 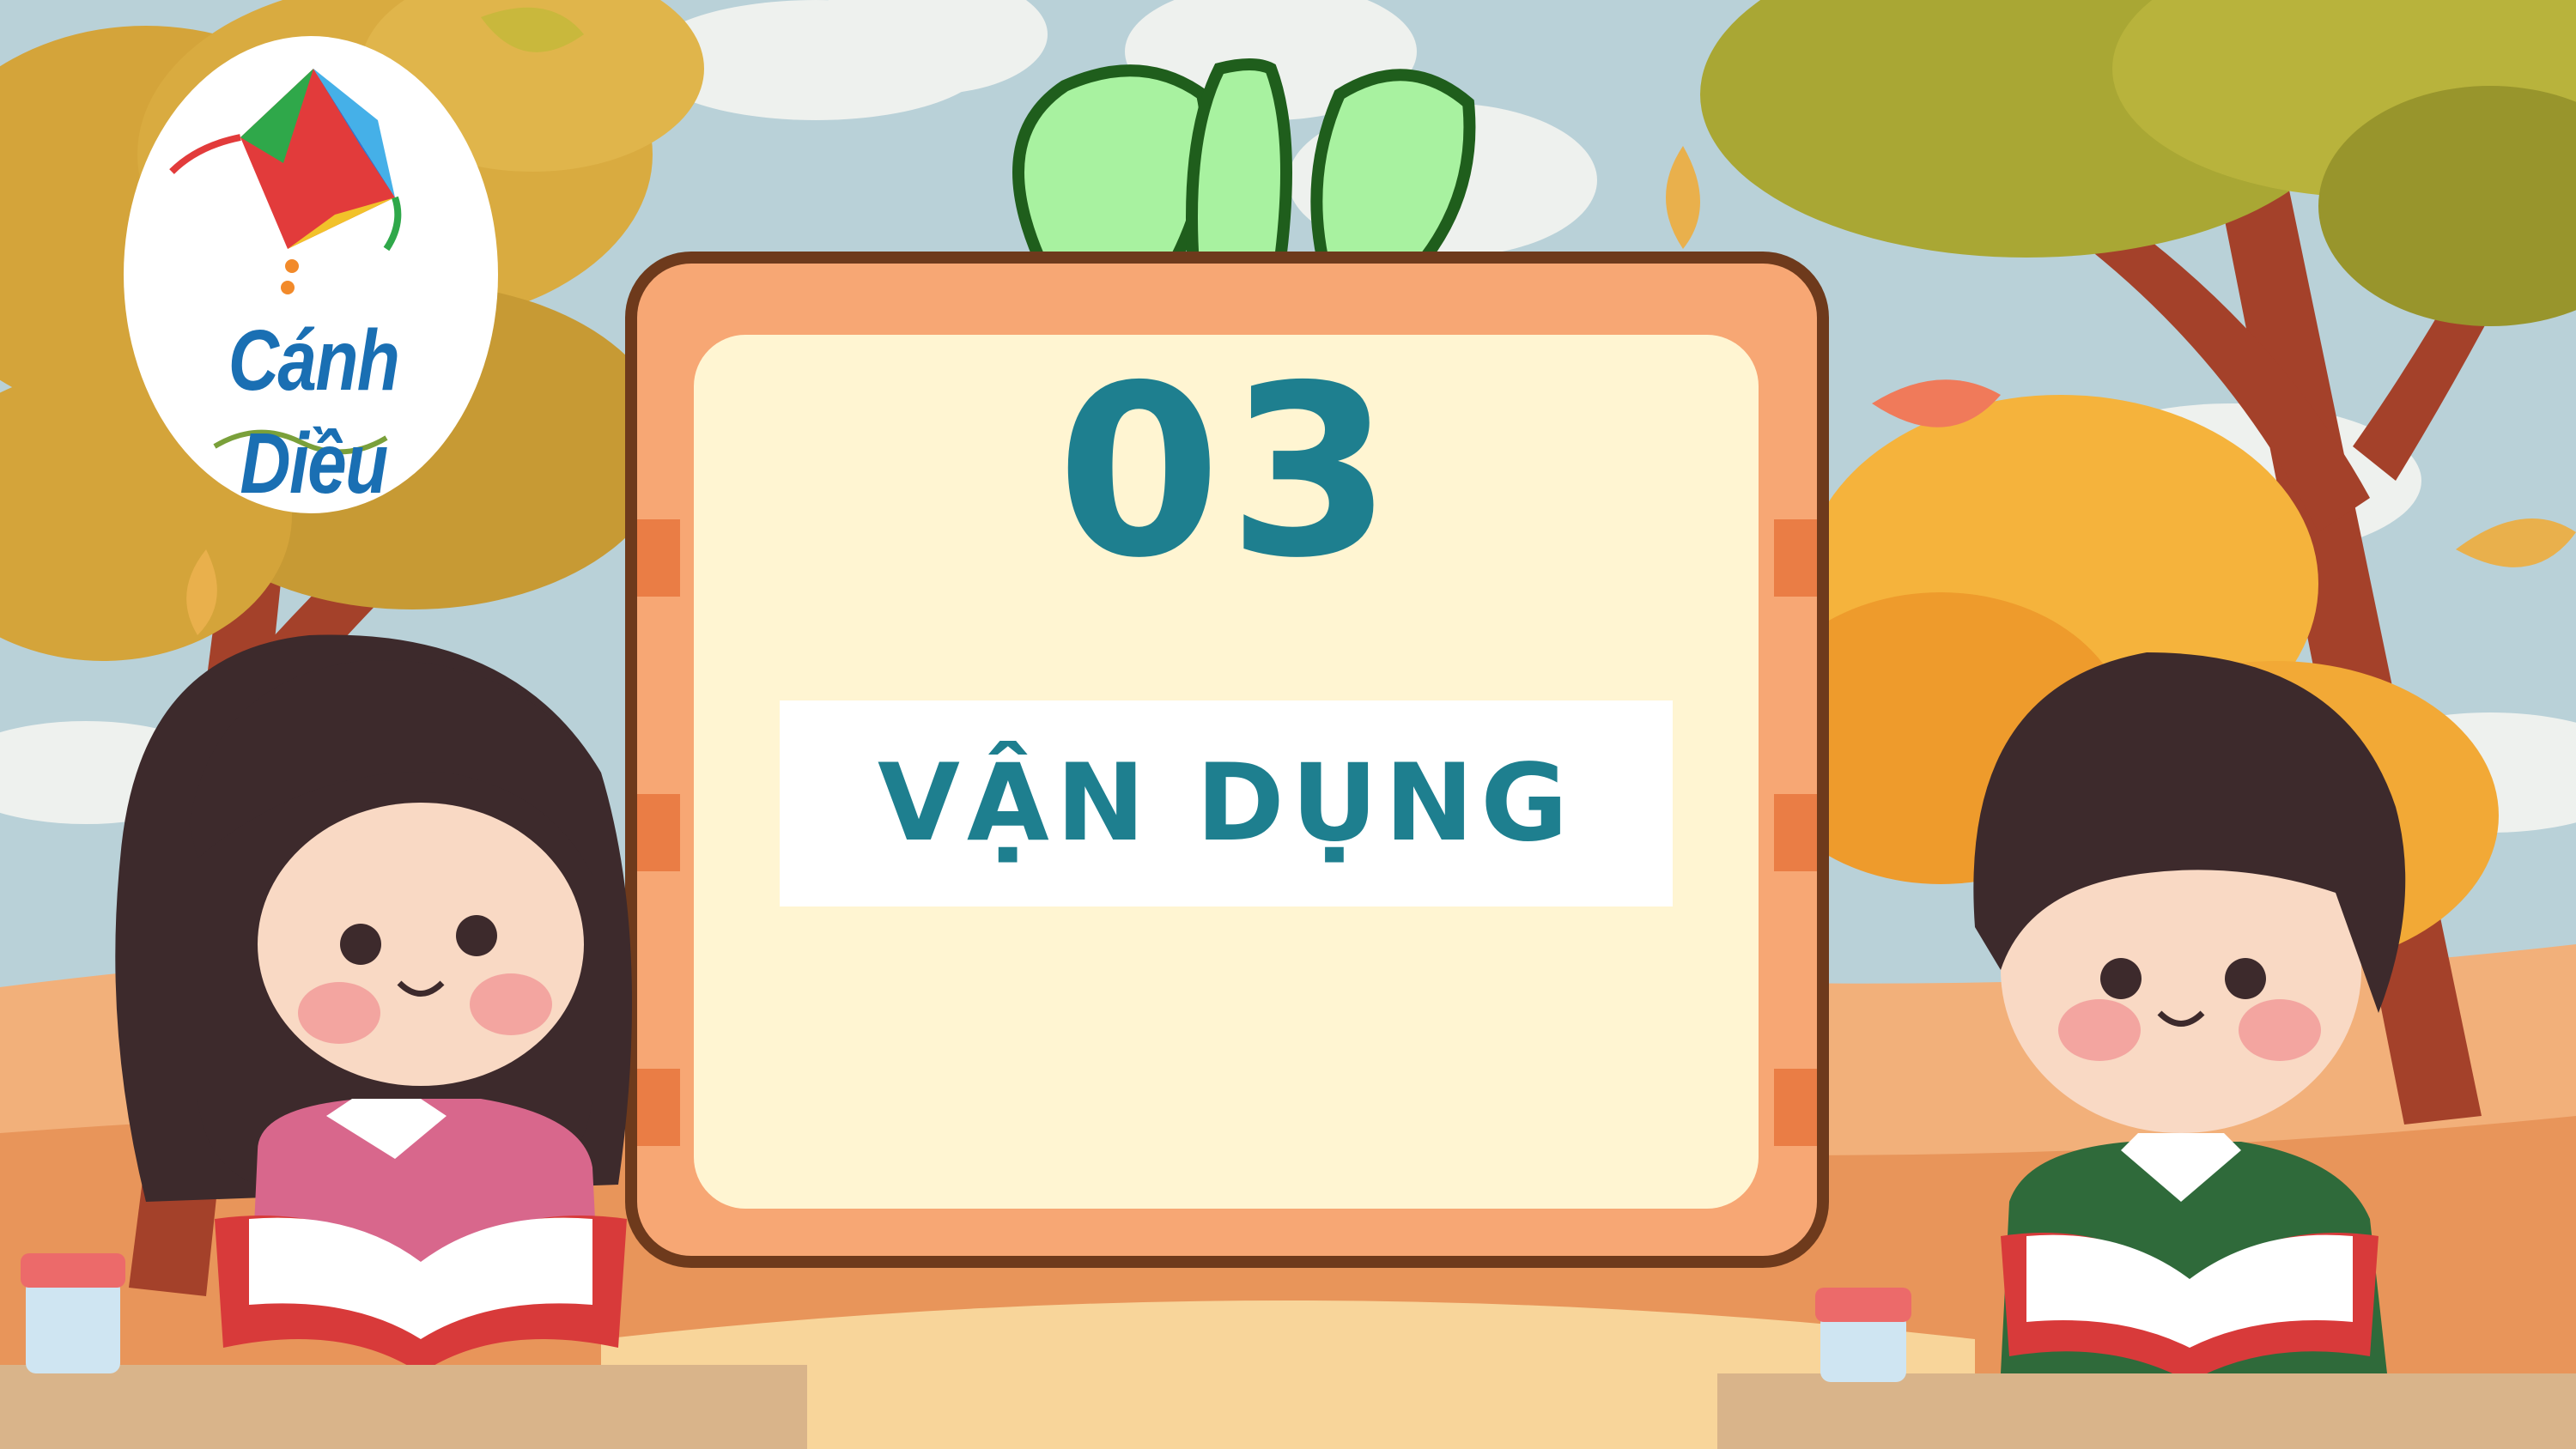 I want to click on title-box: VẬN DỤNG, so click(x=1226, y=803).